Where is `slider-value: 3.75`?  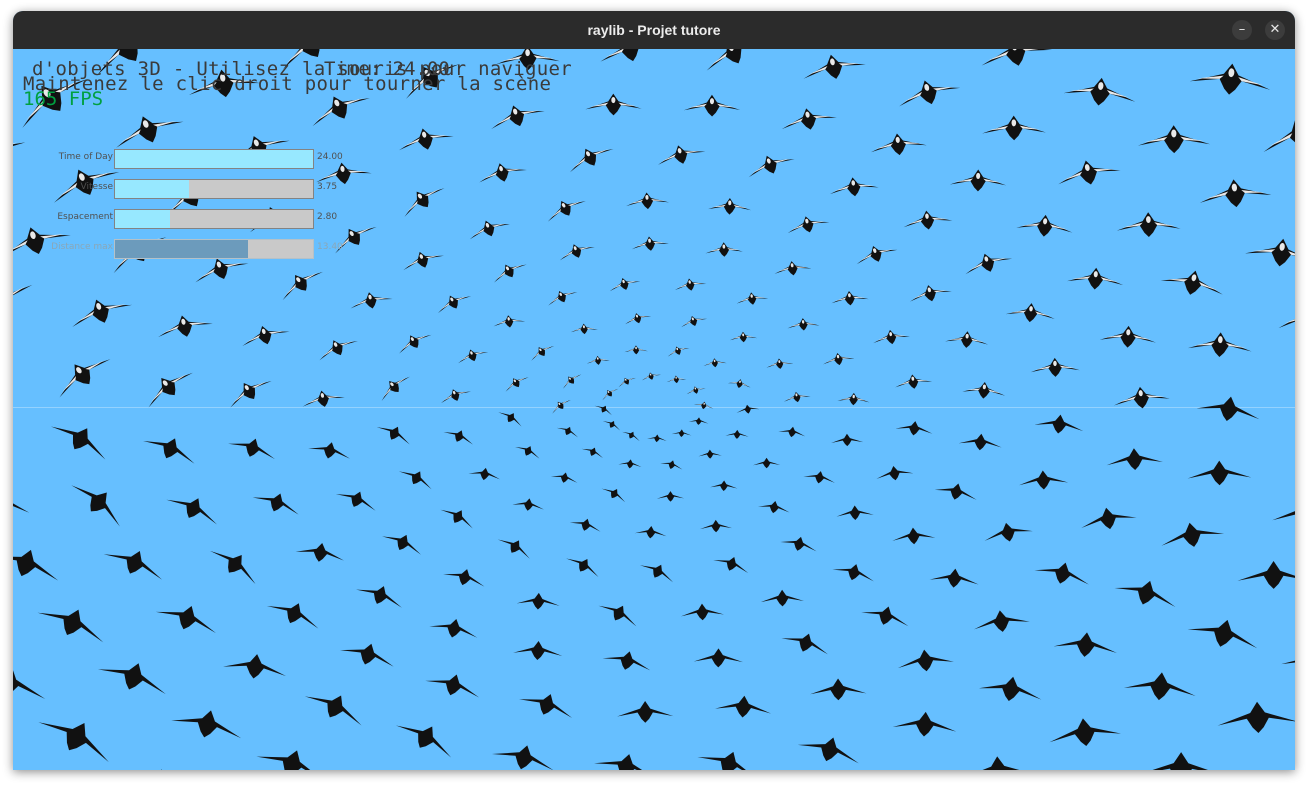
slider-value: 3.75 is located at coordinates (327, 187).